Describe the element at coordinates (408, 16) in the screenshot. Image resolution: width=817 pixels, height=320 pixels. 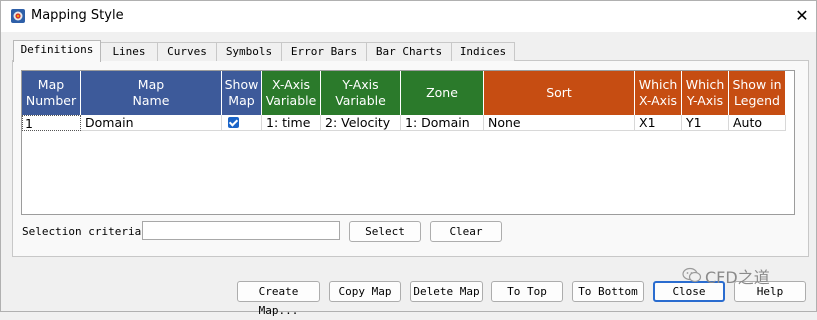
I see `title-bar: Mapping Style ✕` at that location.